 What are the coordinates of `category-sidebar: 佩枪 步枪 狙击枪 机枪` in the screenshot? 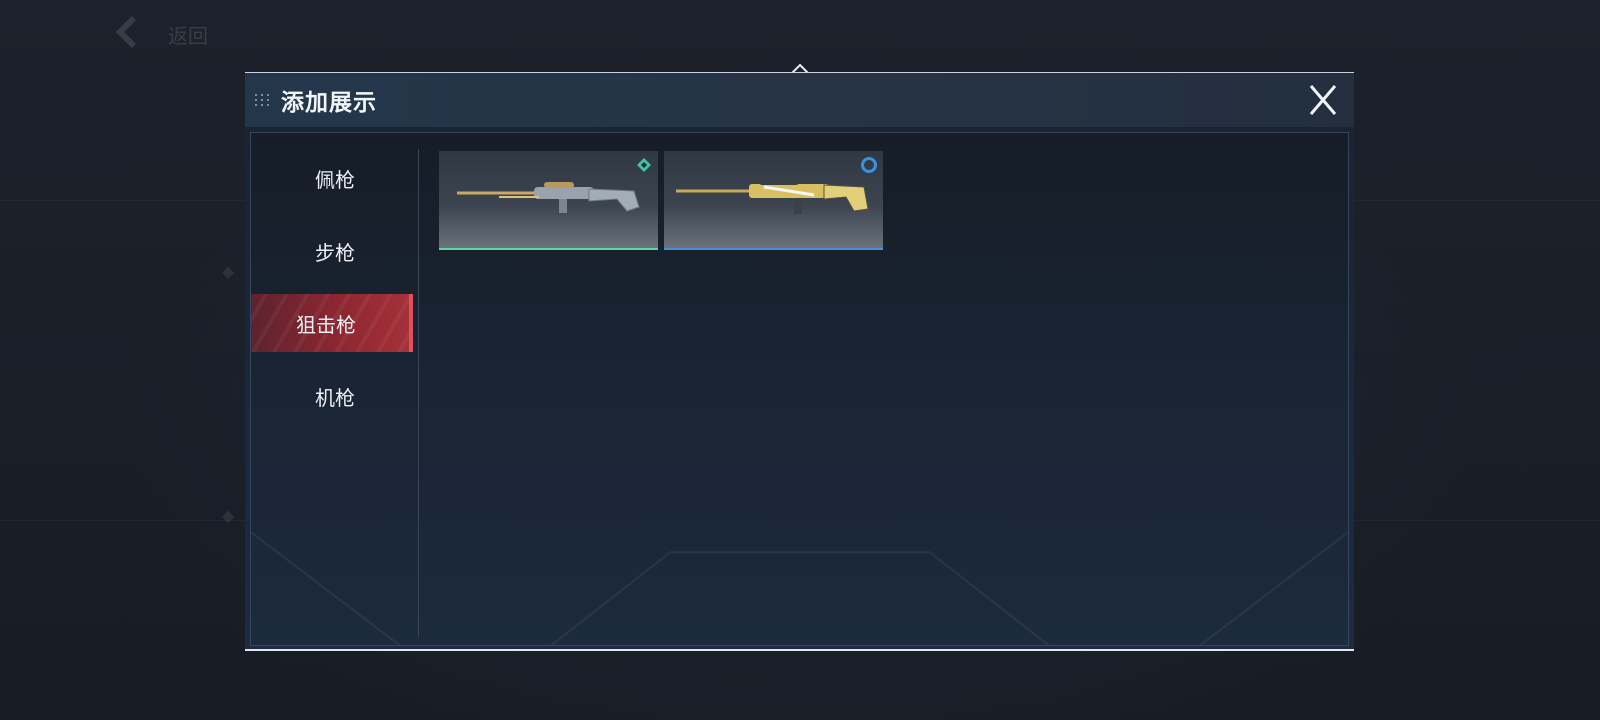 It's located at (335, 393).